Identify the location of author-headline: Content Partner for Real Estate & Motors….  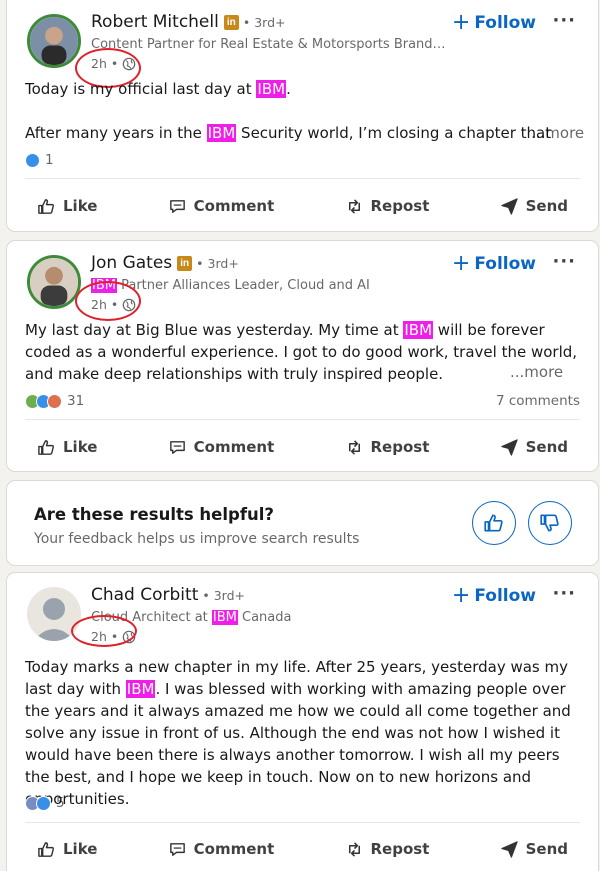
(271, 44).